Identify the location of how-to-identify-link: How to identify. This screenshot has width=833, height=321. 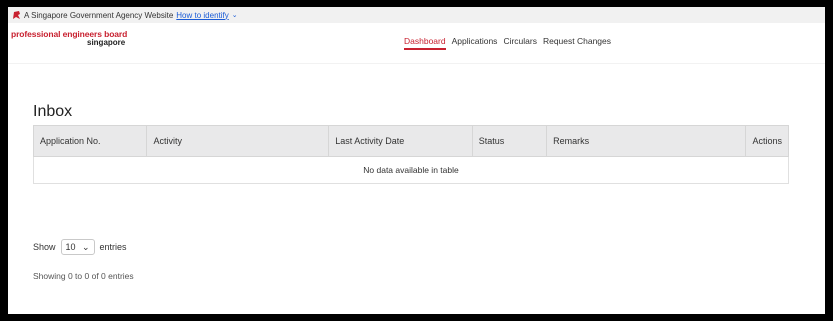
(202, 15).